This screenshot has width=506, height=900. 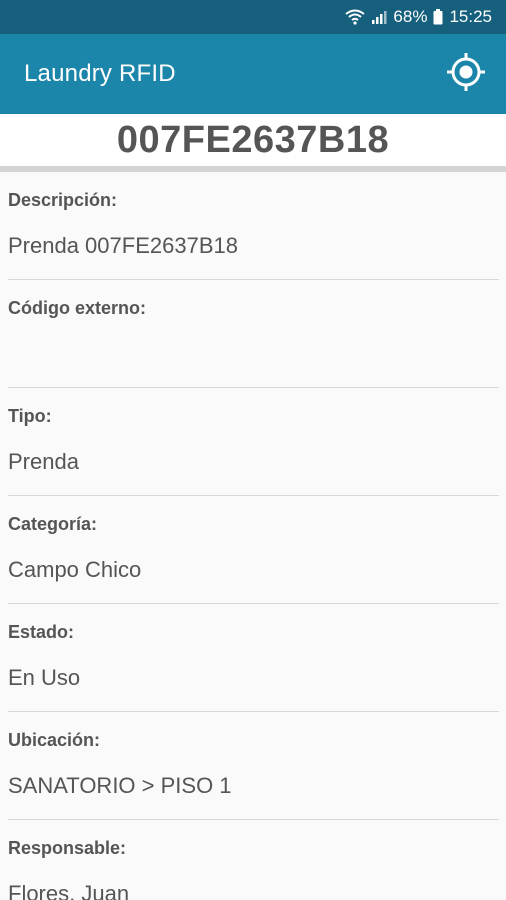 What do you see at coordinates (253, 139) in the screenshot?
I see `tag-code: 007FE2637B18` at bounding box center [253, 139].